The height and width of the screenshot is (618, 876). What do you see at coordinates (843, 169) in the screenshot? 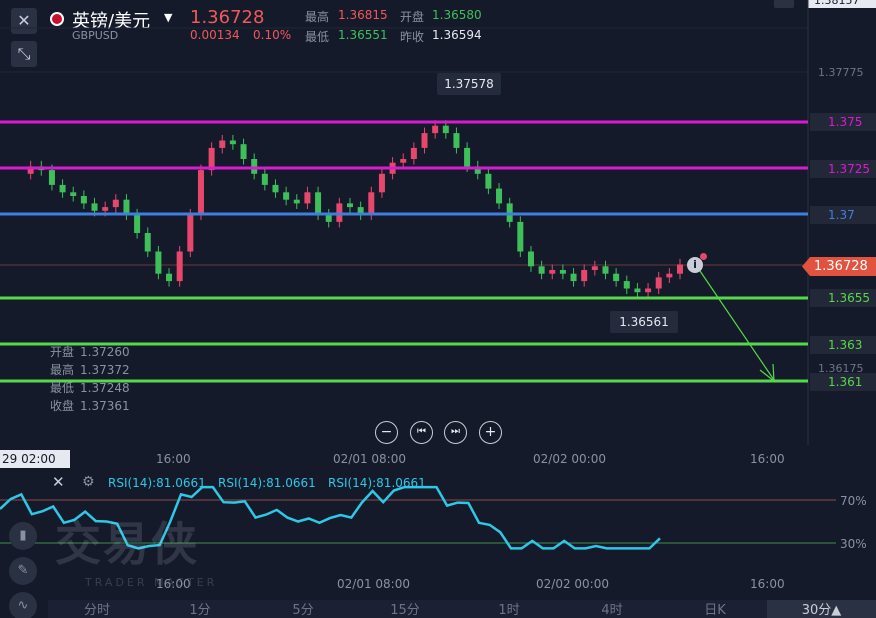
I see `level-tag-13725: 1.3725` at bounding box center [843, 169].